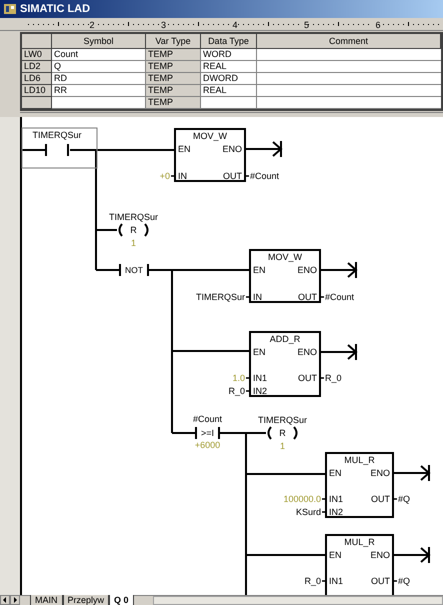 The width and height of the screenshot is (443, 605). What do you see at coordinates (285, 339) in the screenshot?
I see `box-title: ADD_R` at bounding box center [285, 339].